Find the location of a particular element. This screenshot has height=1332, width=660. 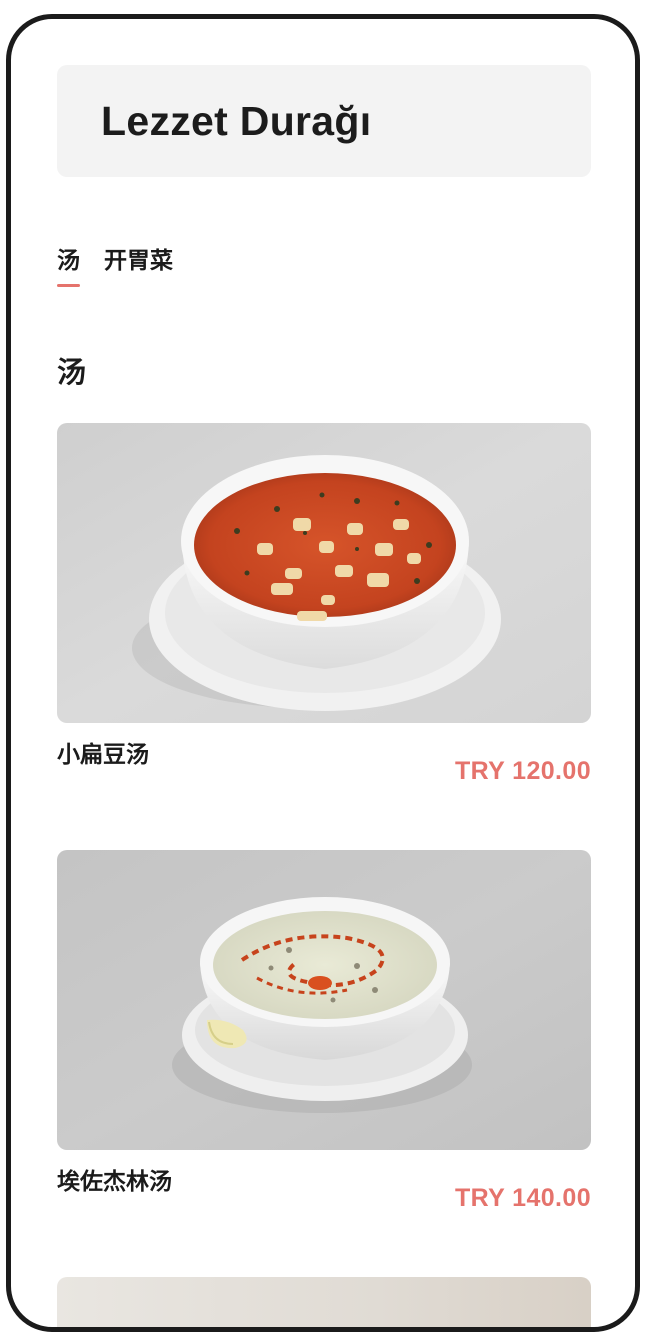

section-title: 汤 is located at coordinates (72, 372).